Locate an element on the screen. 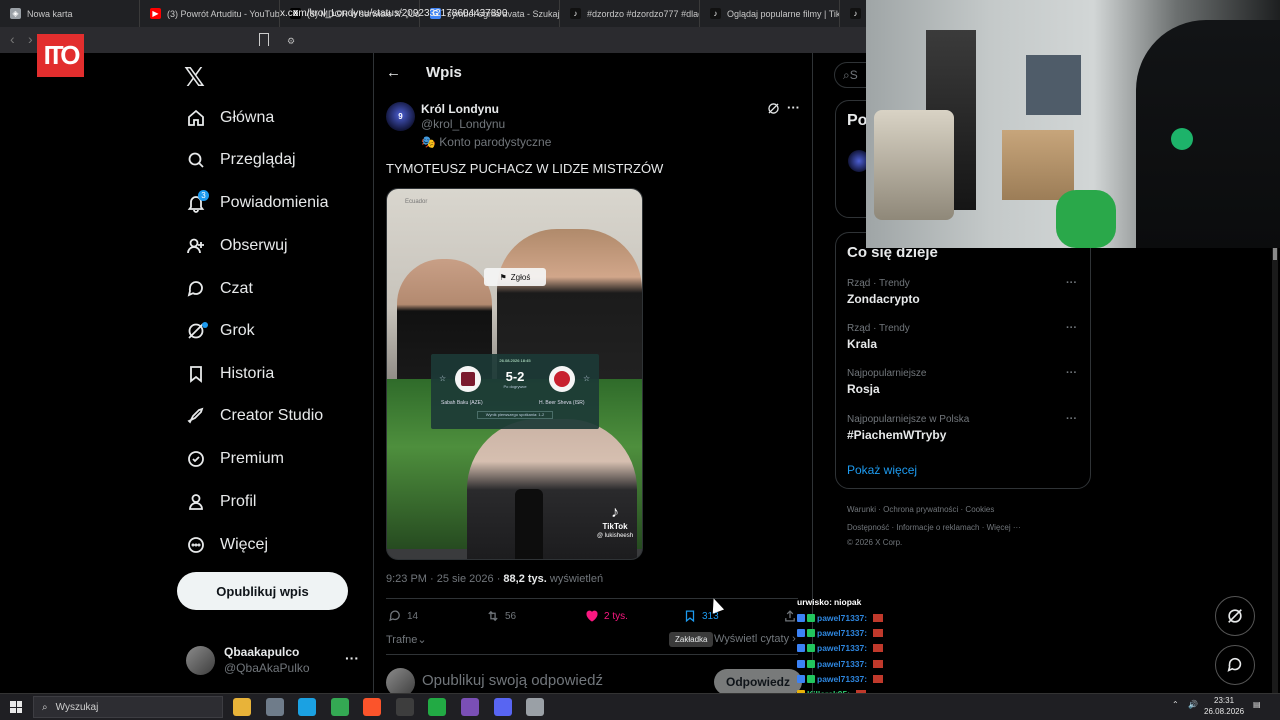 The image size is (1280, 720). browser-tab: ◈ Nowa karta is located at coordinates (70, 13).